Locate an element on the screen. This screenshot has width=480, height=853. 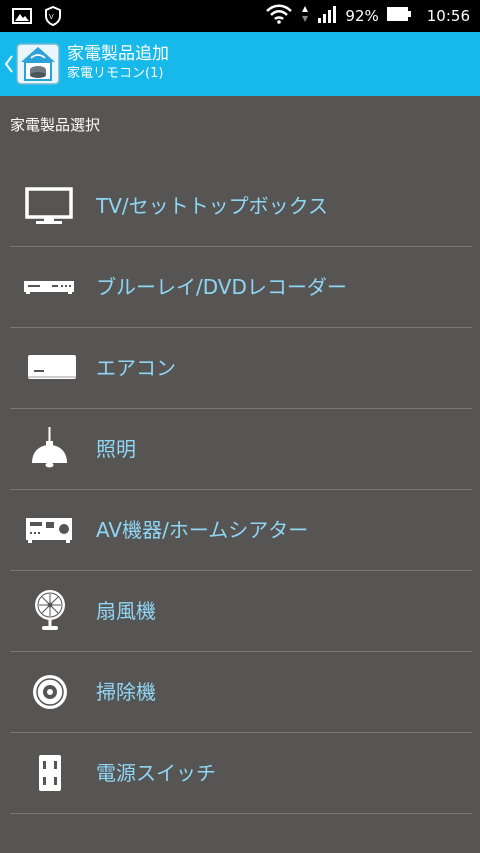
wifi-icon is located at coordinates (279, 16).